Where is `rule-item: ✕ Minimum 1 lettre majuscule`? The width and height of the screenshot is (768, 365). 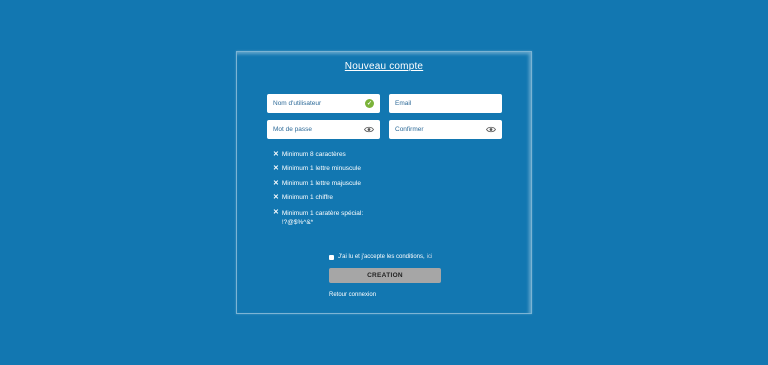
rule-item: ✕ Minimum 1 lettre majuscule is located at coordinates (318, 187).